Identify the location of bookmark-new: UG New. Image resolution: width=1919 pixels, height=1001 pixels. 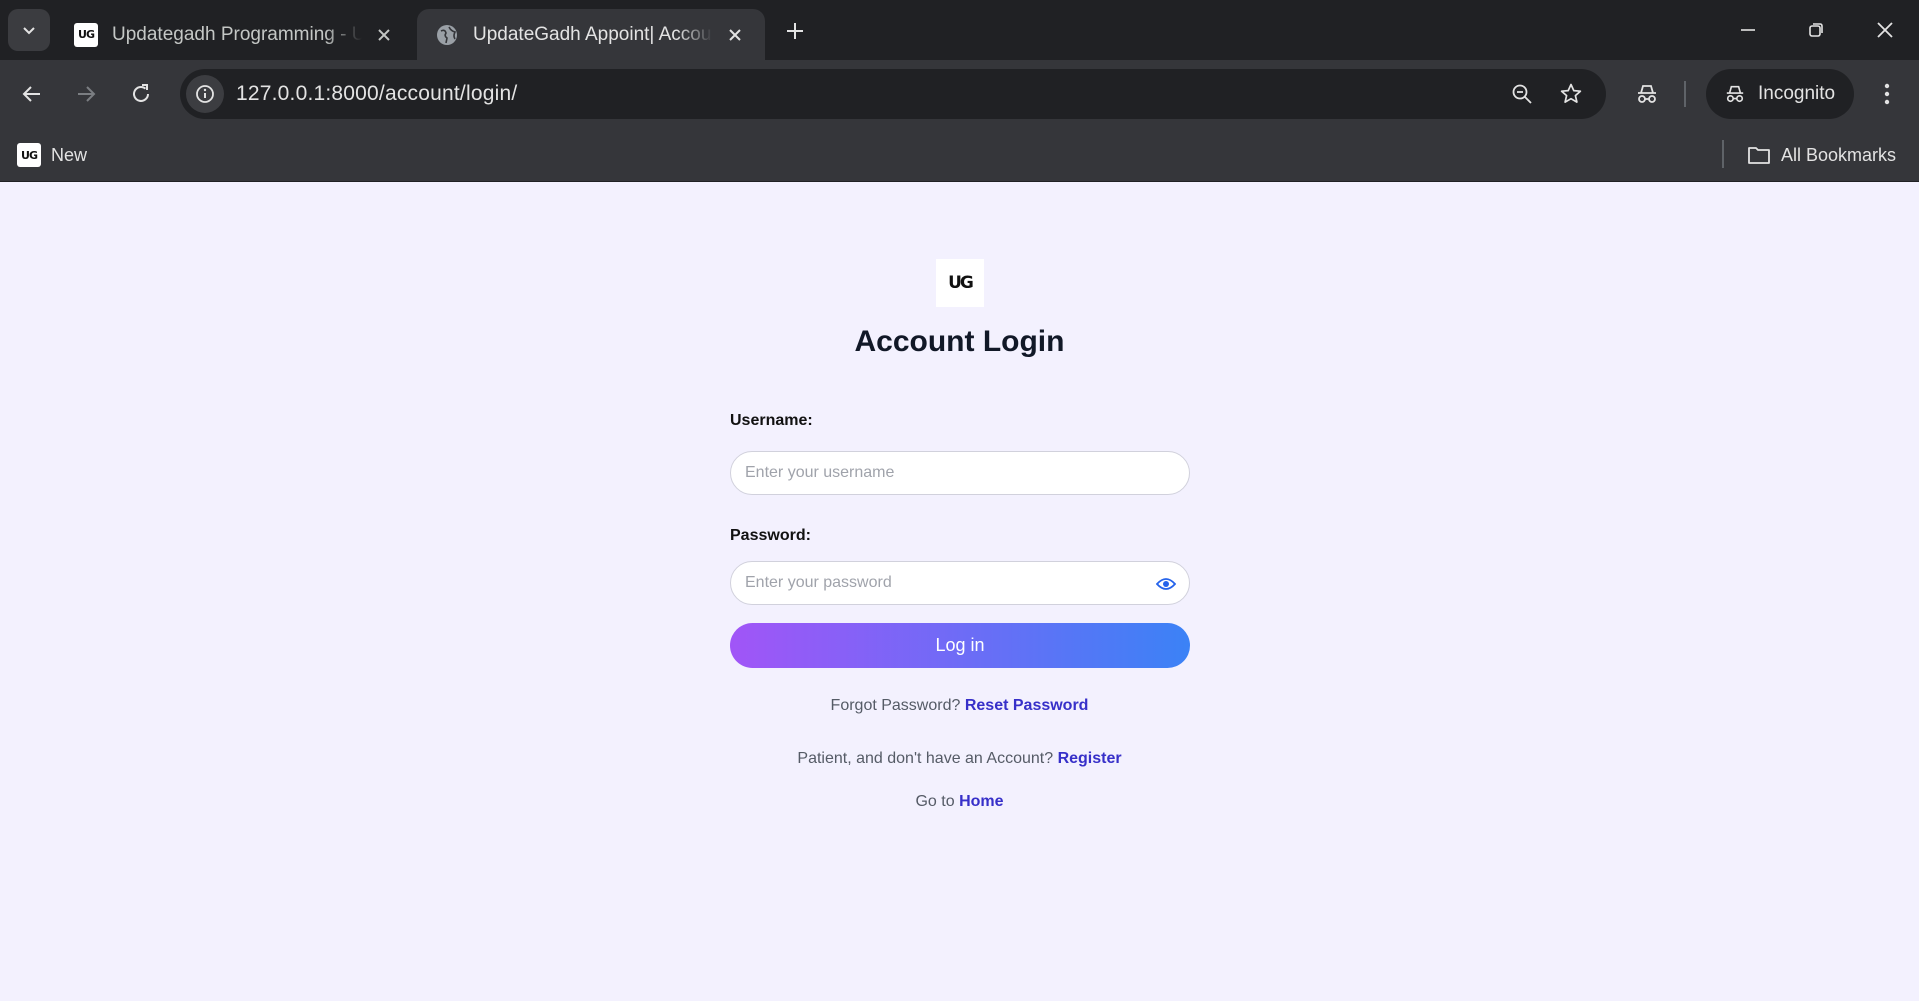
(52, 155).